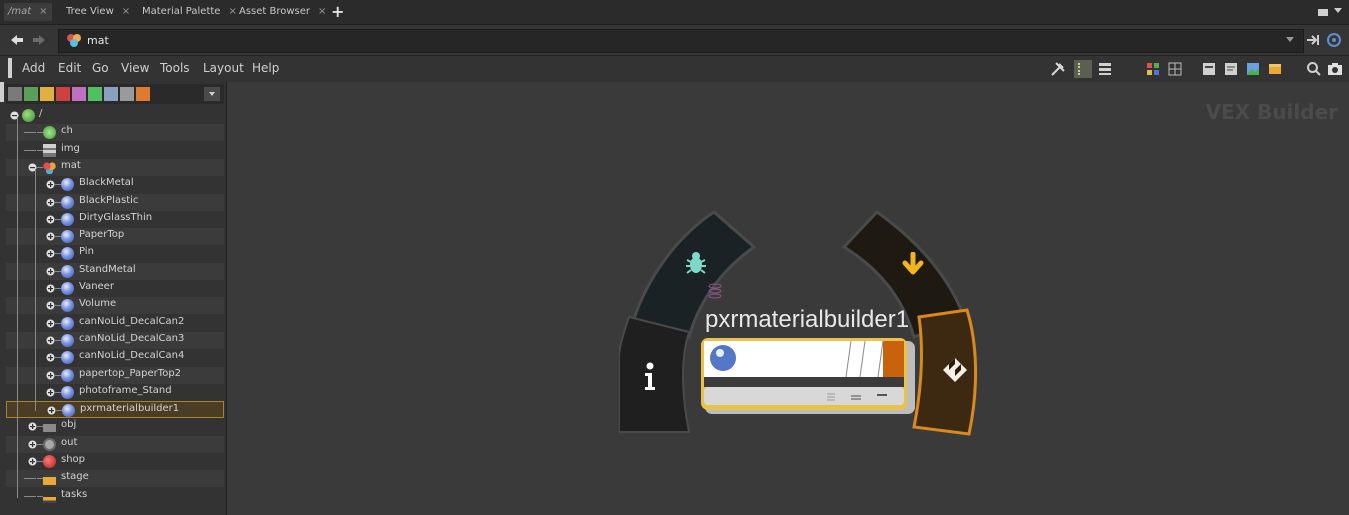 This screenshot has height=515, width=1349. What do you see at coordinates (275, 11) in the screenshot?
I see `tab-label: Asset Browser` at bounding box center [275, 11].